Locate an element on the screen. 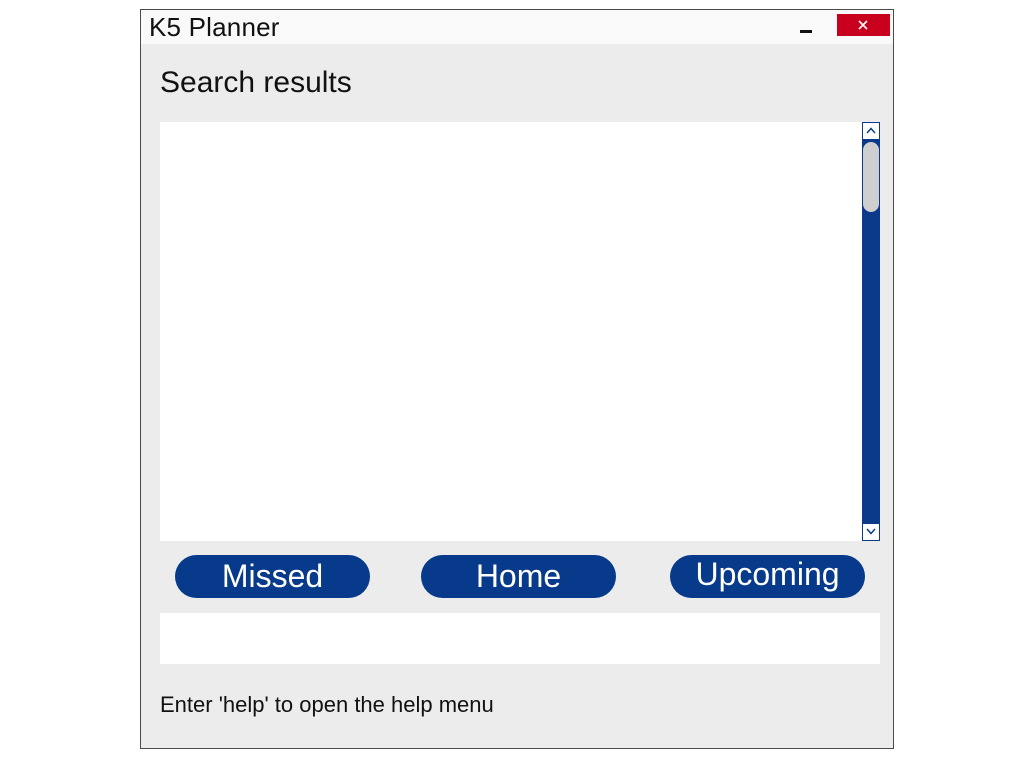 The width and height of the screenshot is (1024, 768). title-bar: K5 Planner is located at coordinates (517, 27).